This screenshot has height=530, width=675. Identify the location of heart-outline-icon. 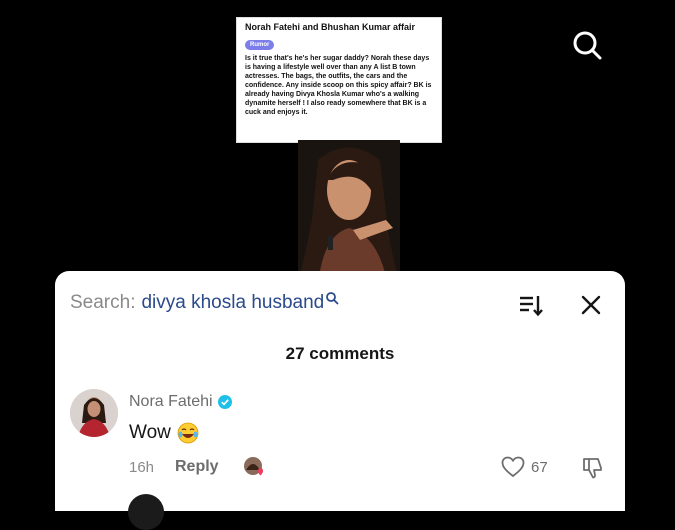
(513, 467).